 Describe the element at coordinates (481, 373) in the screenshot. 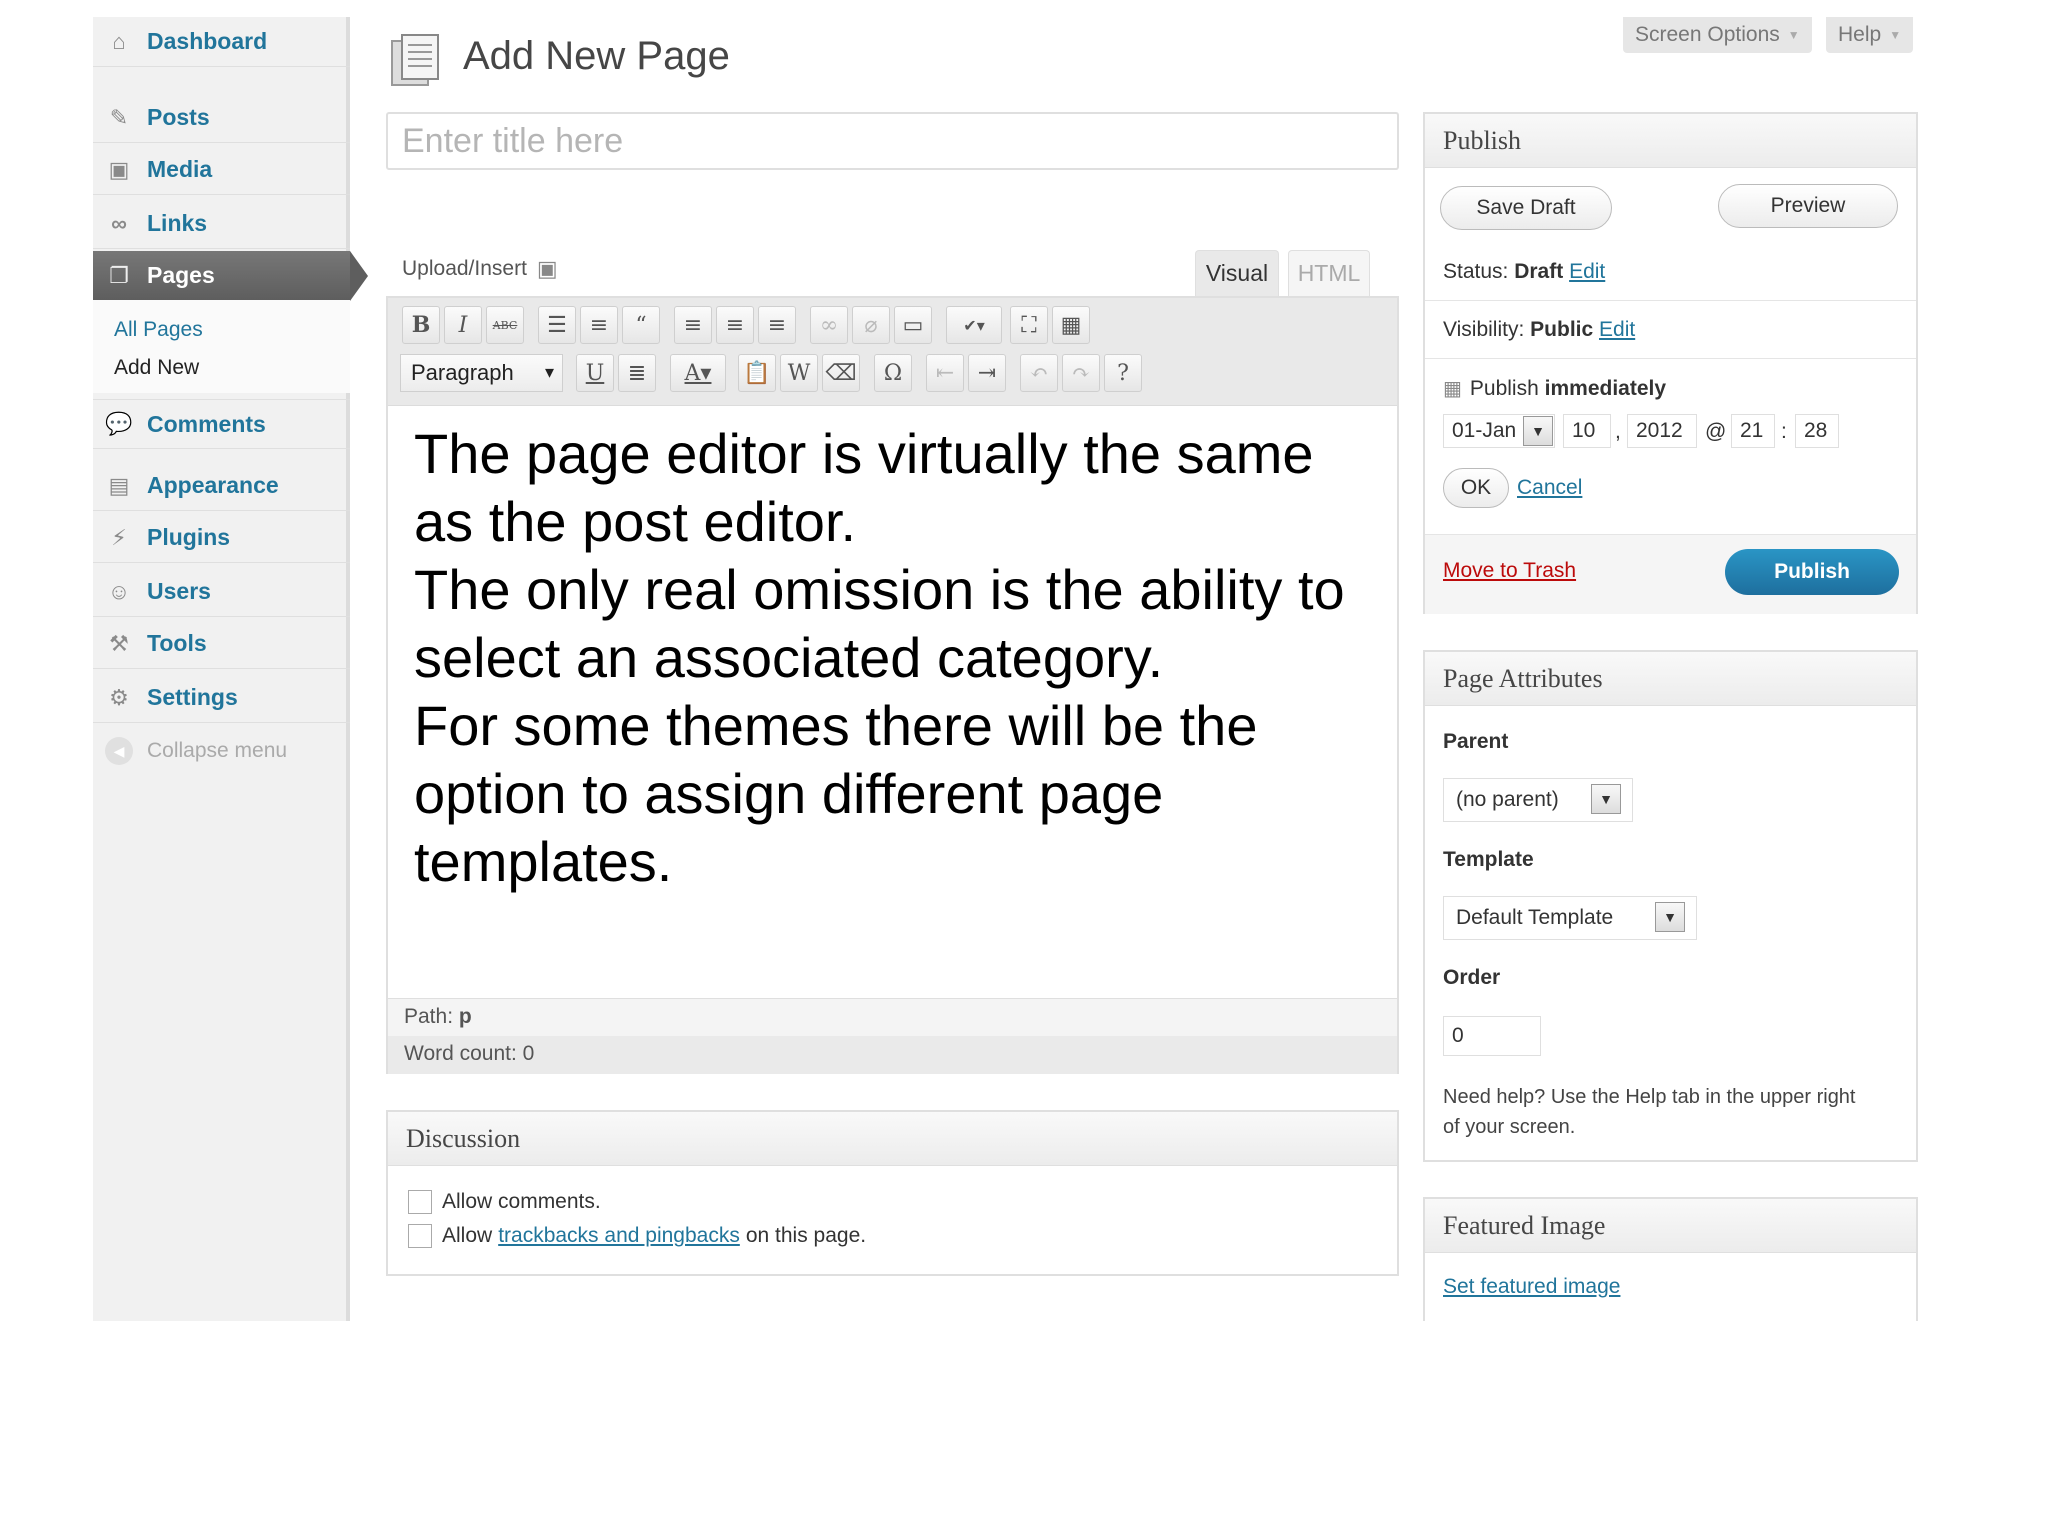

I see `format-select: Paragraph ▾` at that location.